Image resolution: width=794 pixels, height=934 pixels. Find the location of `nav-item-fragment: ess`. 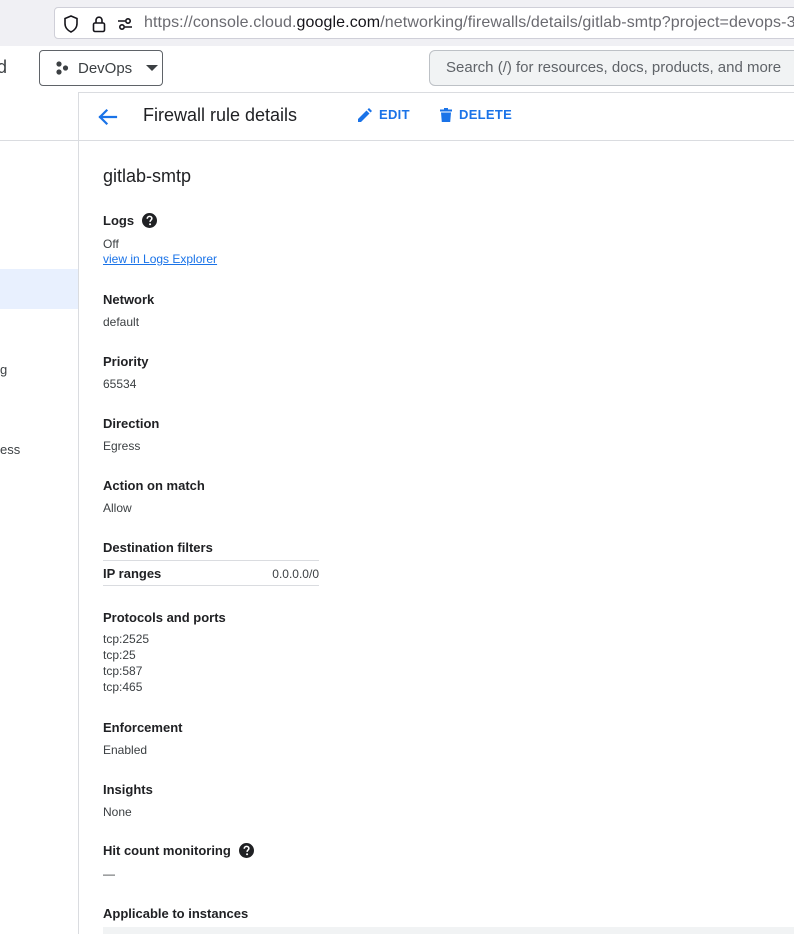

nav-item-fragment: ess is located at coordinates (10, 449).